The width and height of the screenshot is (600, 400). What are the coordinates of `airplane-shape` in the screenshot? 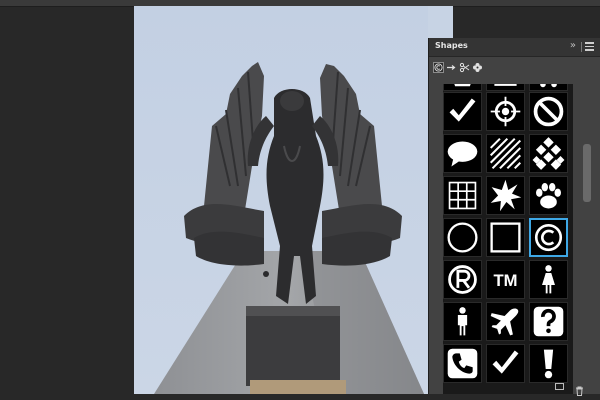 It's located at (505, 321).